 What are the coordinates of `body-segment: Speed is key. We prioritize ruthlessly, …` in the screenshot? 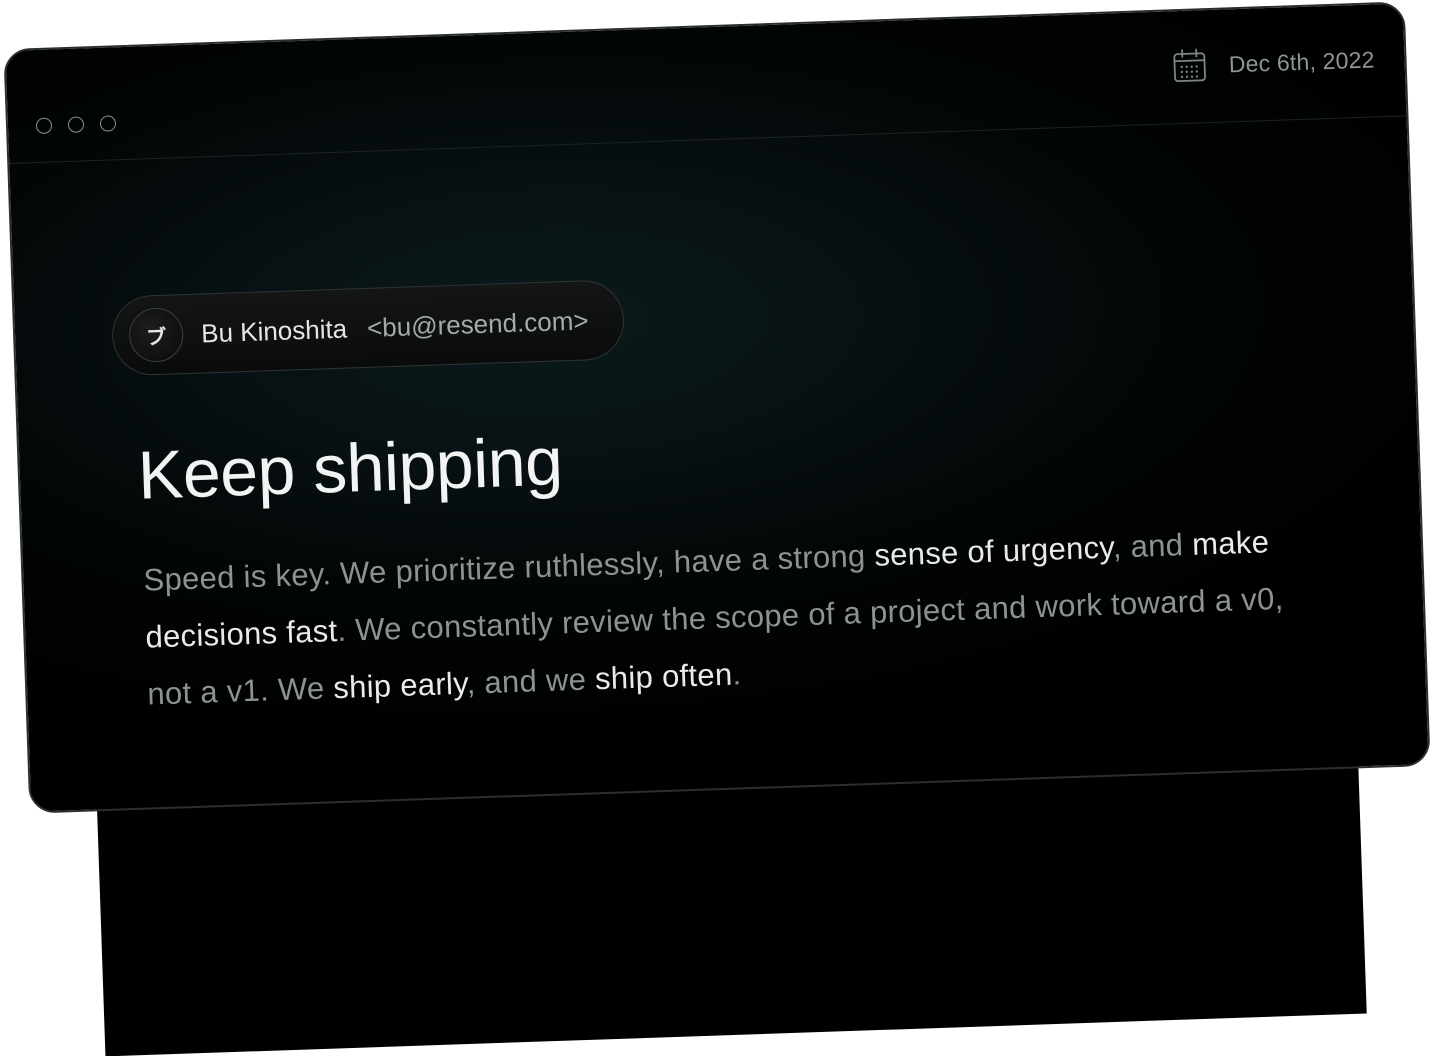 It's located at (509, 568).